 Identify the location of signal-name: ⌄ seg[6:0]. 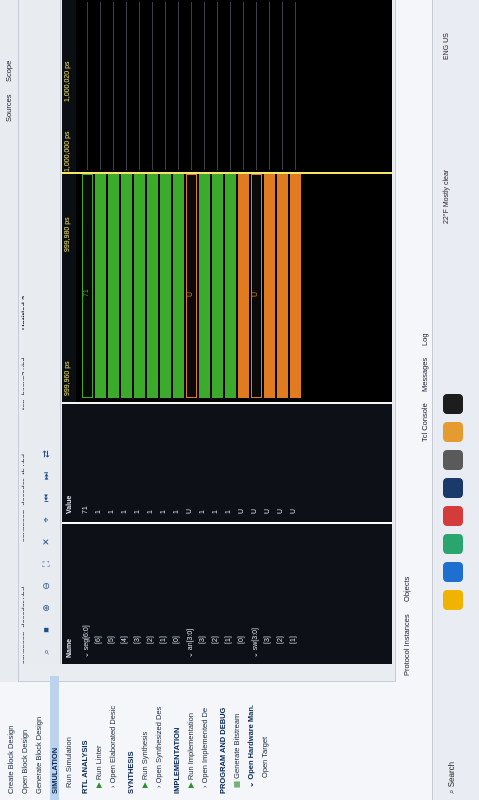
(86, 591).